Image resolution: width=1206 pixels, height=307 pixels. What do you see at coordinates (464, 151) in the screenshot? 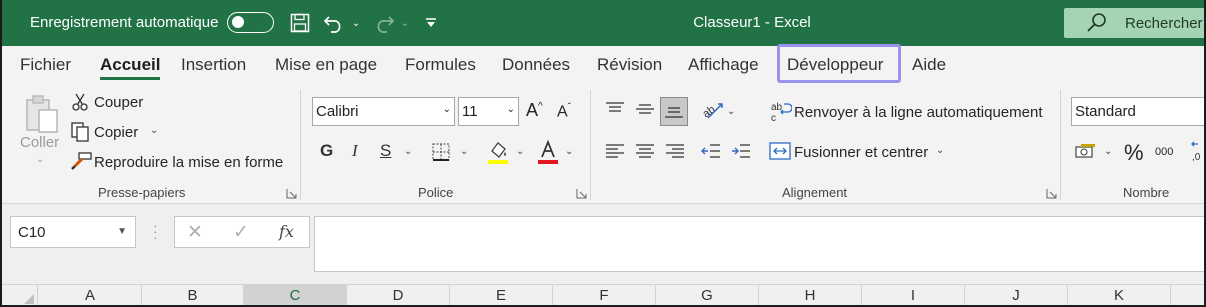
I see `borders-dropdown-icon: ⌄` at bounding box center [464, 151].